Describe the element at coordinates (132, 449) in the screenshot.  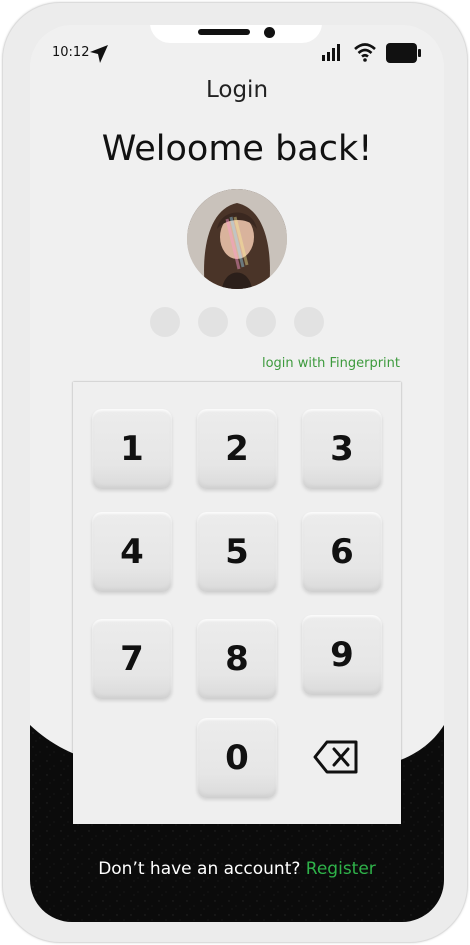
I see `key-1: 1` at that location.